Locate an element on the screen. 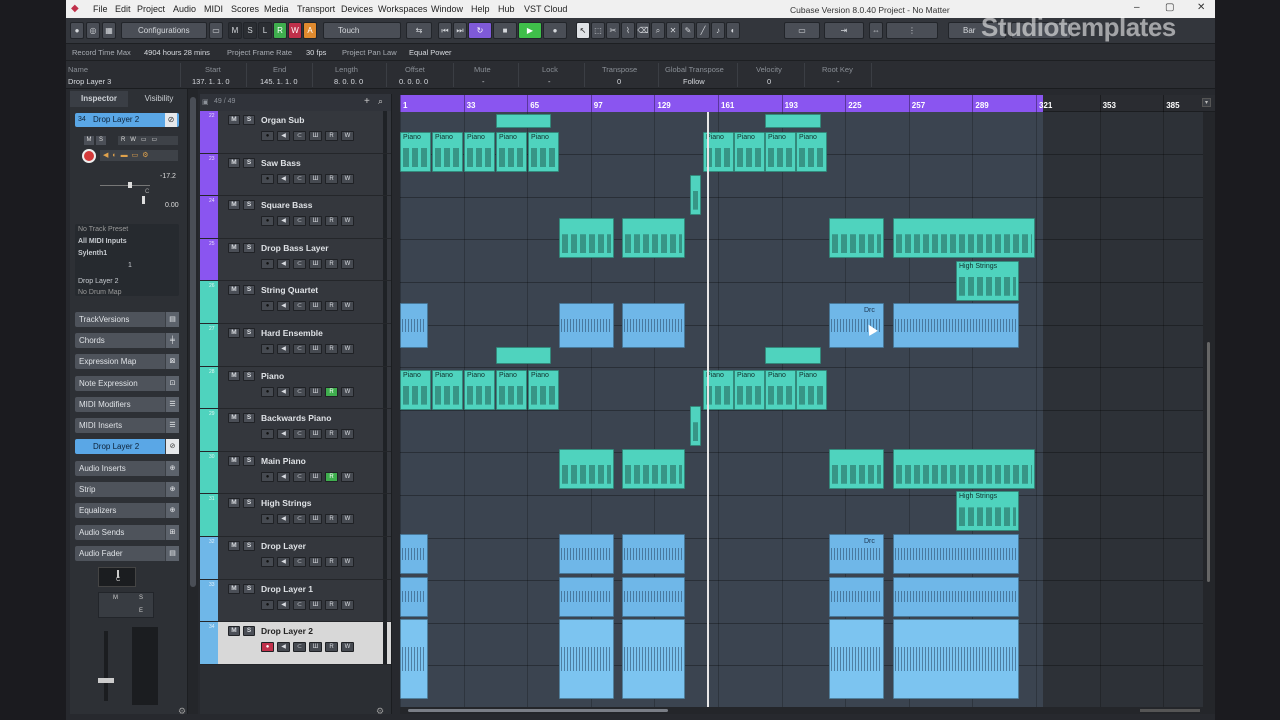 This screenshot has height=720, width=1280. draw-tool-icon: ✎ is located at coordinates (688, 30).